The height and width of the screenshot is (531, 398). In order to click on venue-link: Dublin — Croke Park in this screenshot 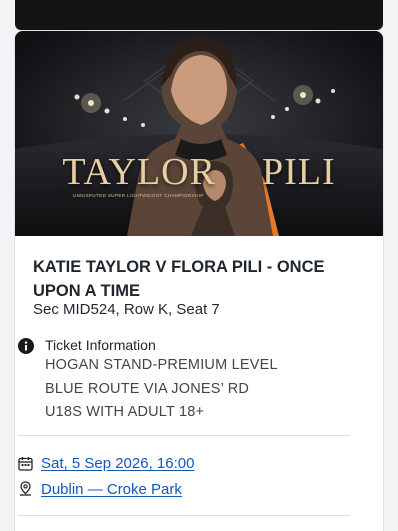, I will do `click(111, 489)`.